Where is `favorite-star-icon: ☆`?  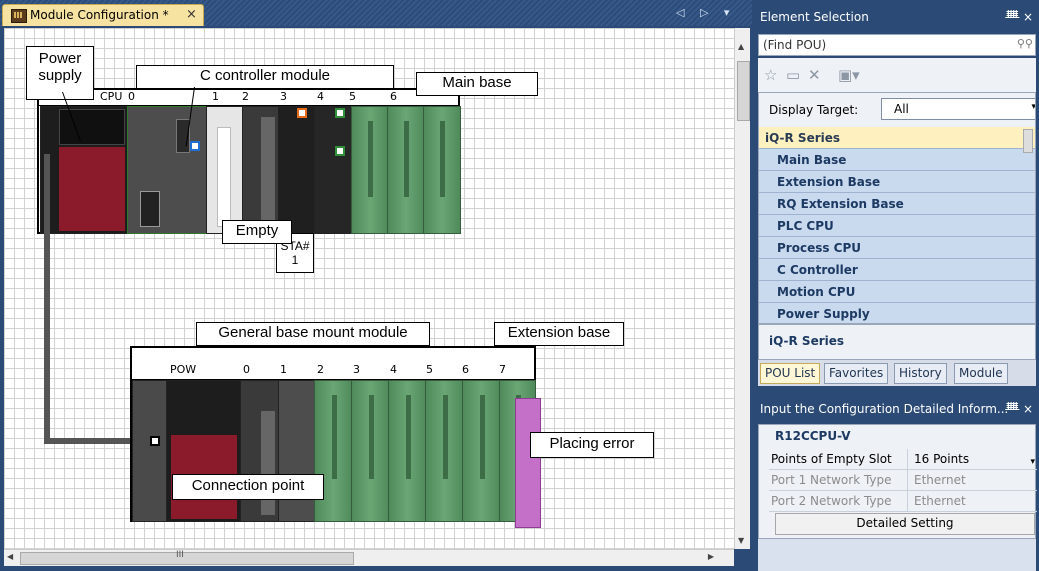
favorite-star-icon: ☆ is located at coordinates (770, 75).